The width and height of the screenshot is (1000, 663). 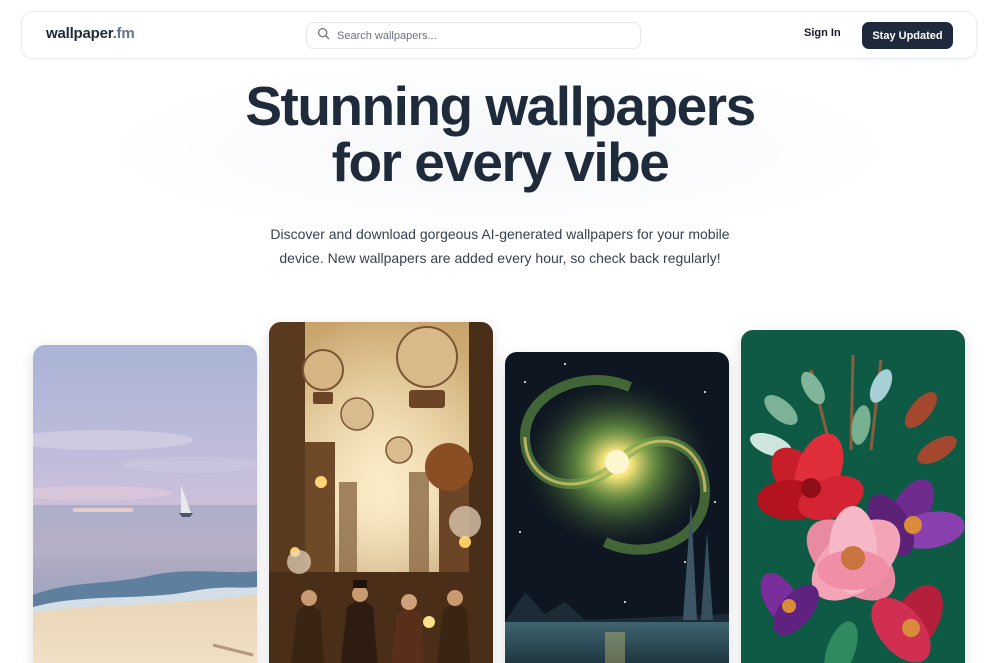 I want to click on wallpaper-card-ocean, so click(x=145, y=504).